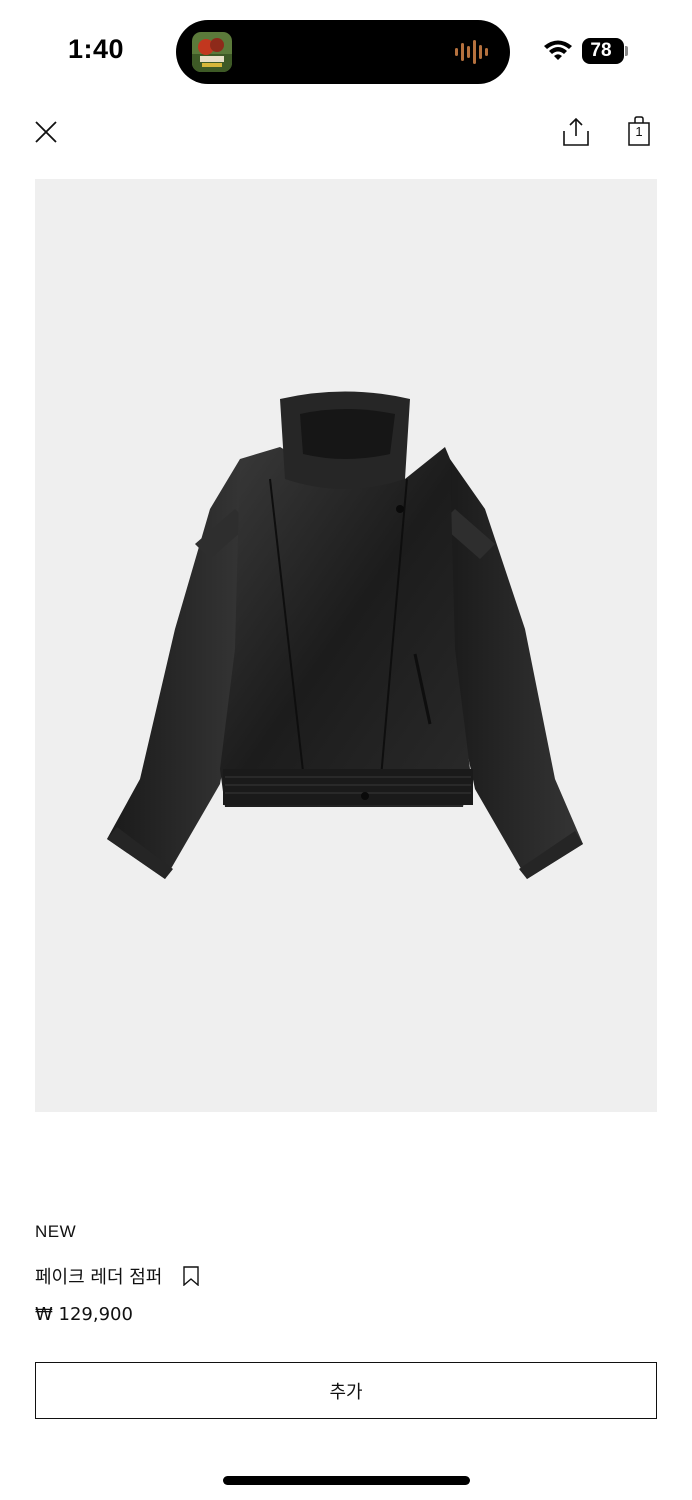 The height and width of the screenshot is (1500, 692). Describe the element at coordinates (346, 1480) in the screenshot. I see `home-indicator` at that location.